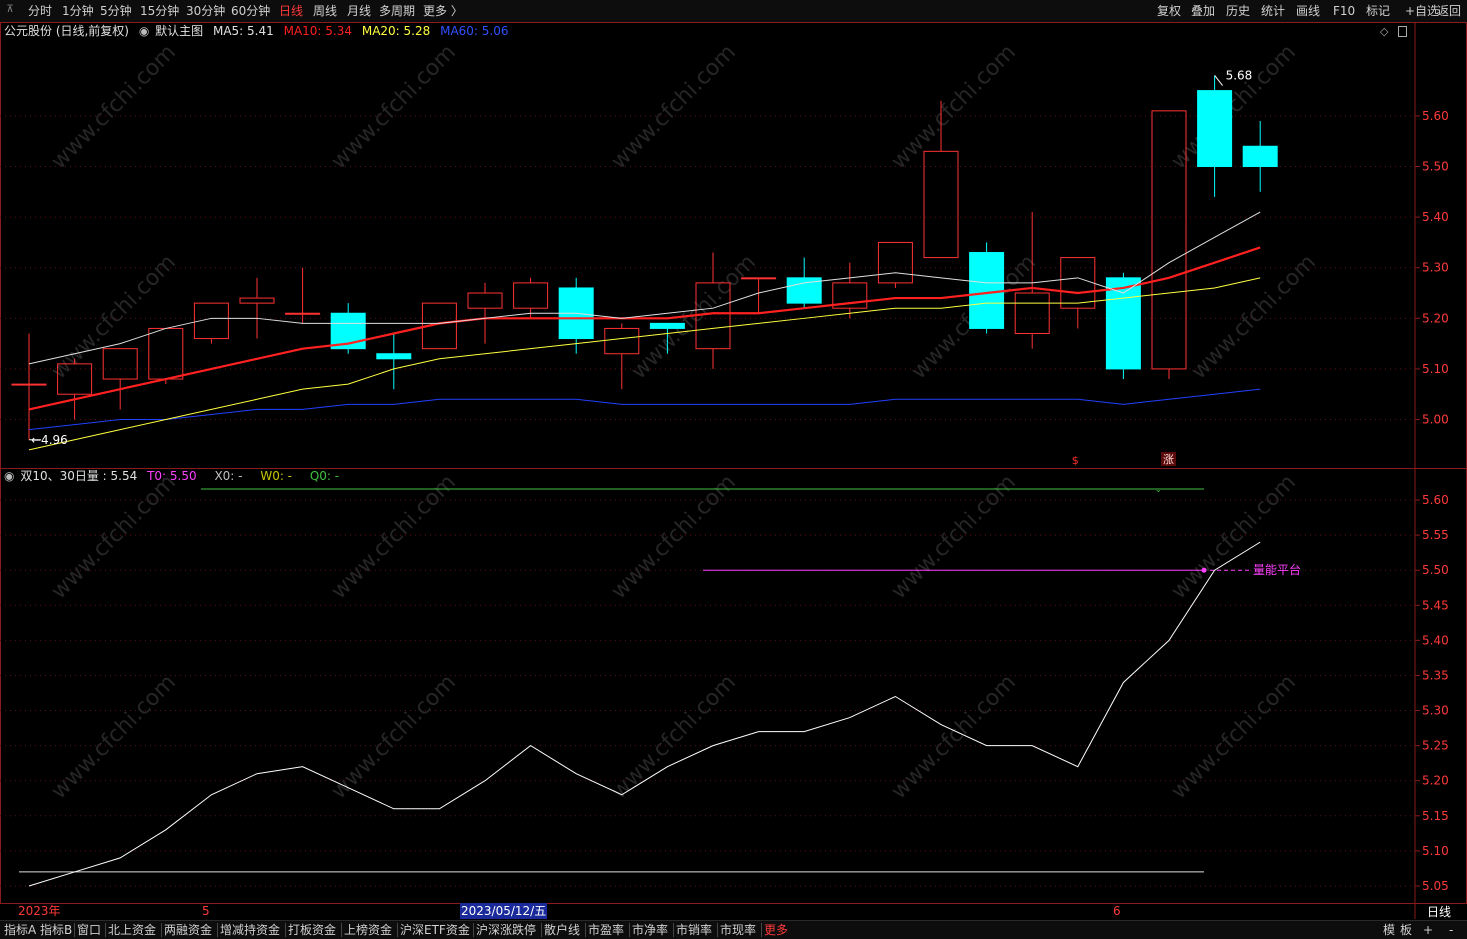 Image resolution: width=1467 pixels, height=939 pixels. What do you see at coordinates (1169, 11) in the screenshot?
I see `toolbar-button-0: 复权` at bounding box center [1169, 11].